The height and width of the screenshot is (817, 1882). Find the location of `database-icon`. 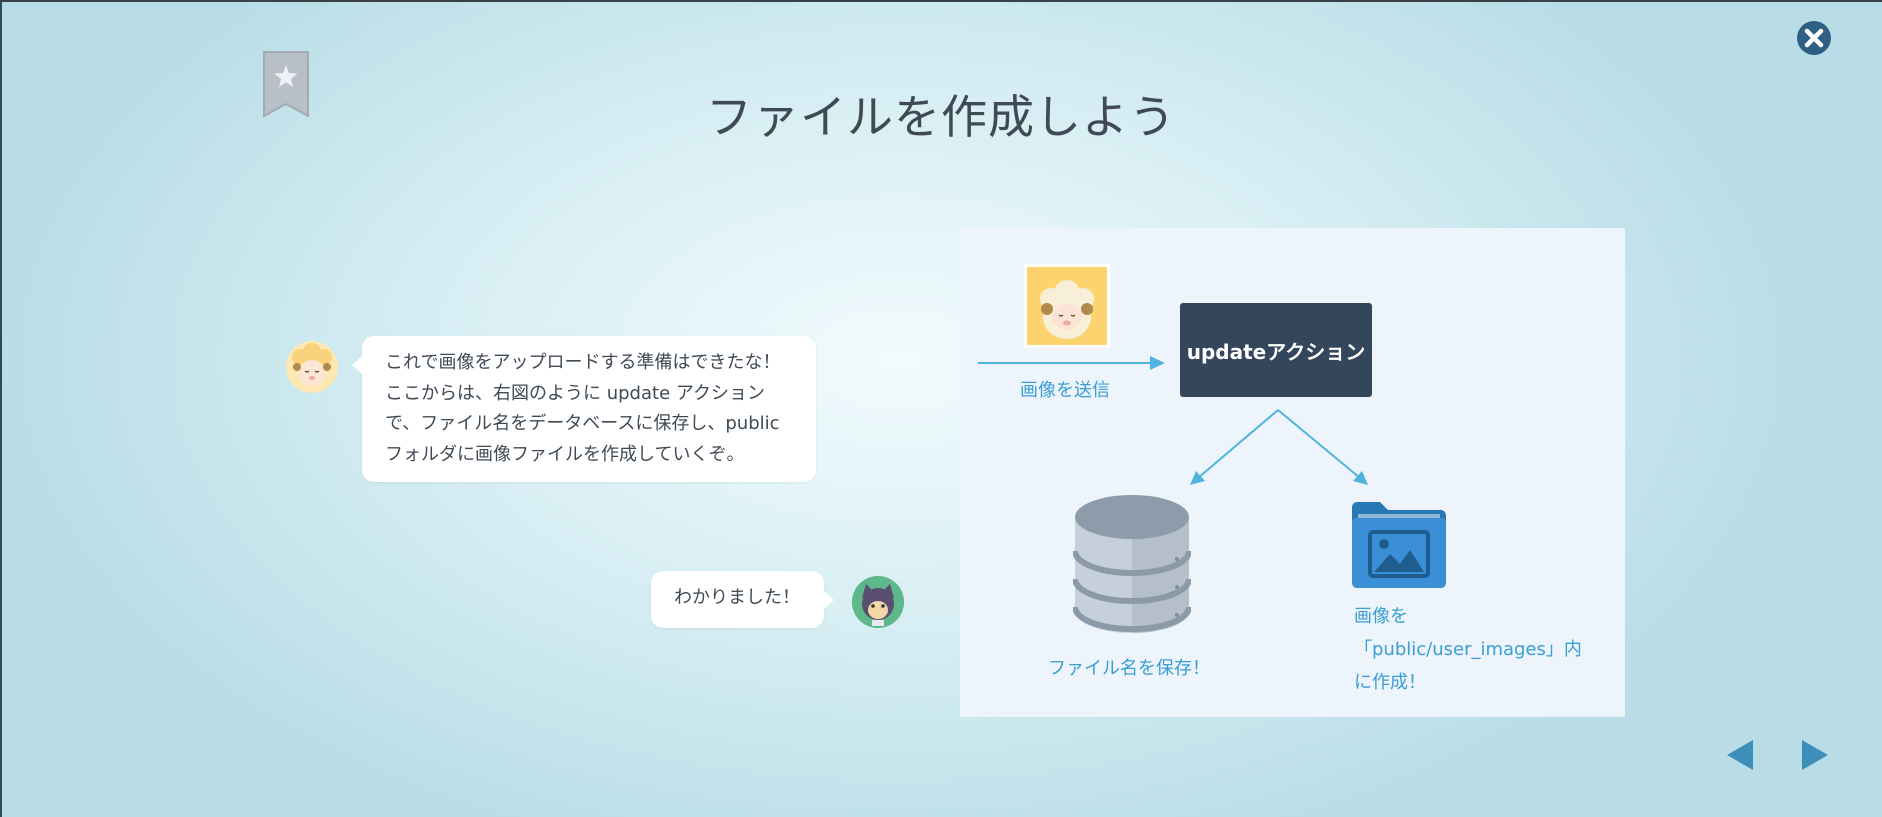

database-icon is located at coordinates (1132, 564).